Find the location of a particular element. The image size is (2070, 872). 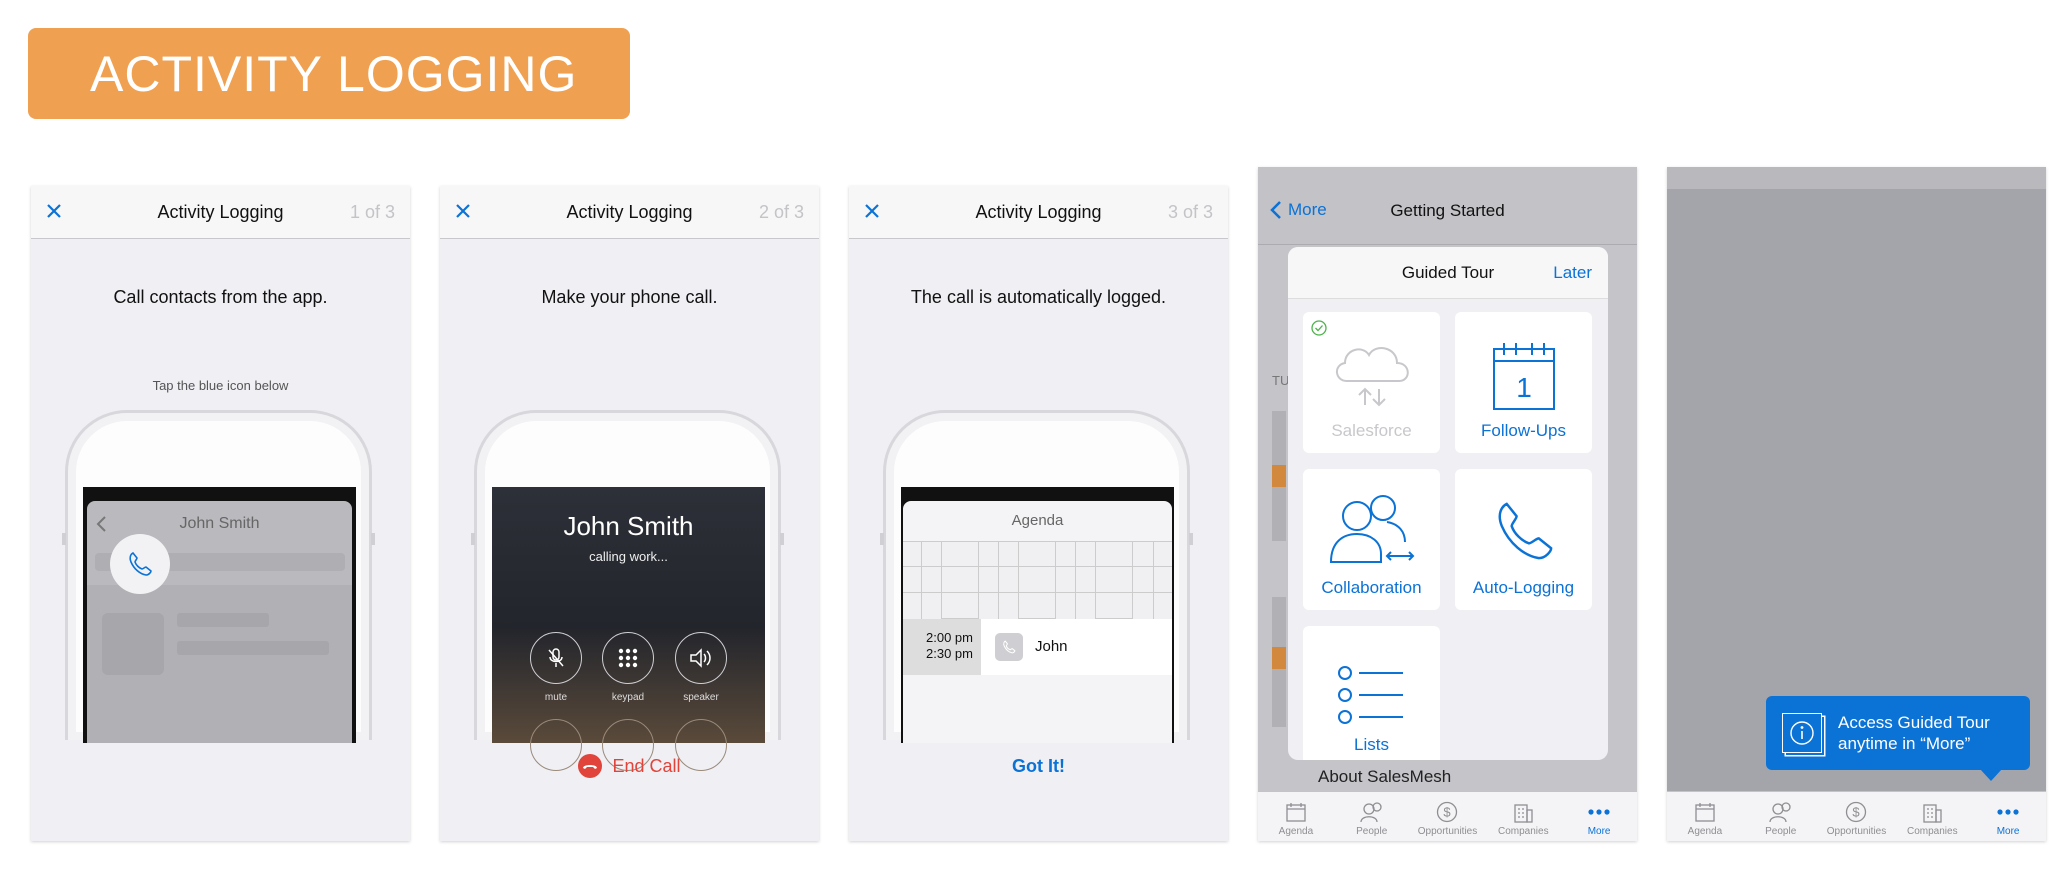

nav-bar: More Getting Started is located at coordinates (1447, 206).